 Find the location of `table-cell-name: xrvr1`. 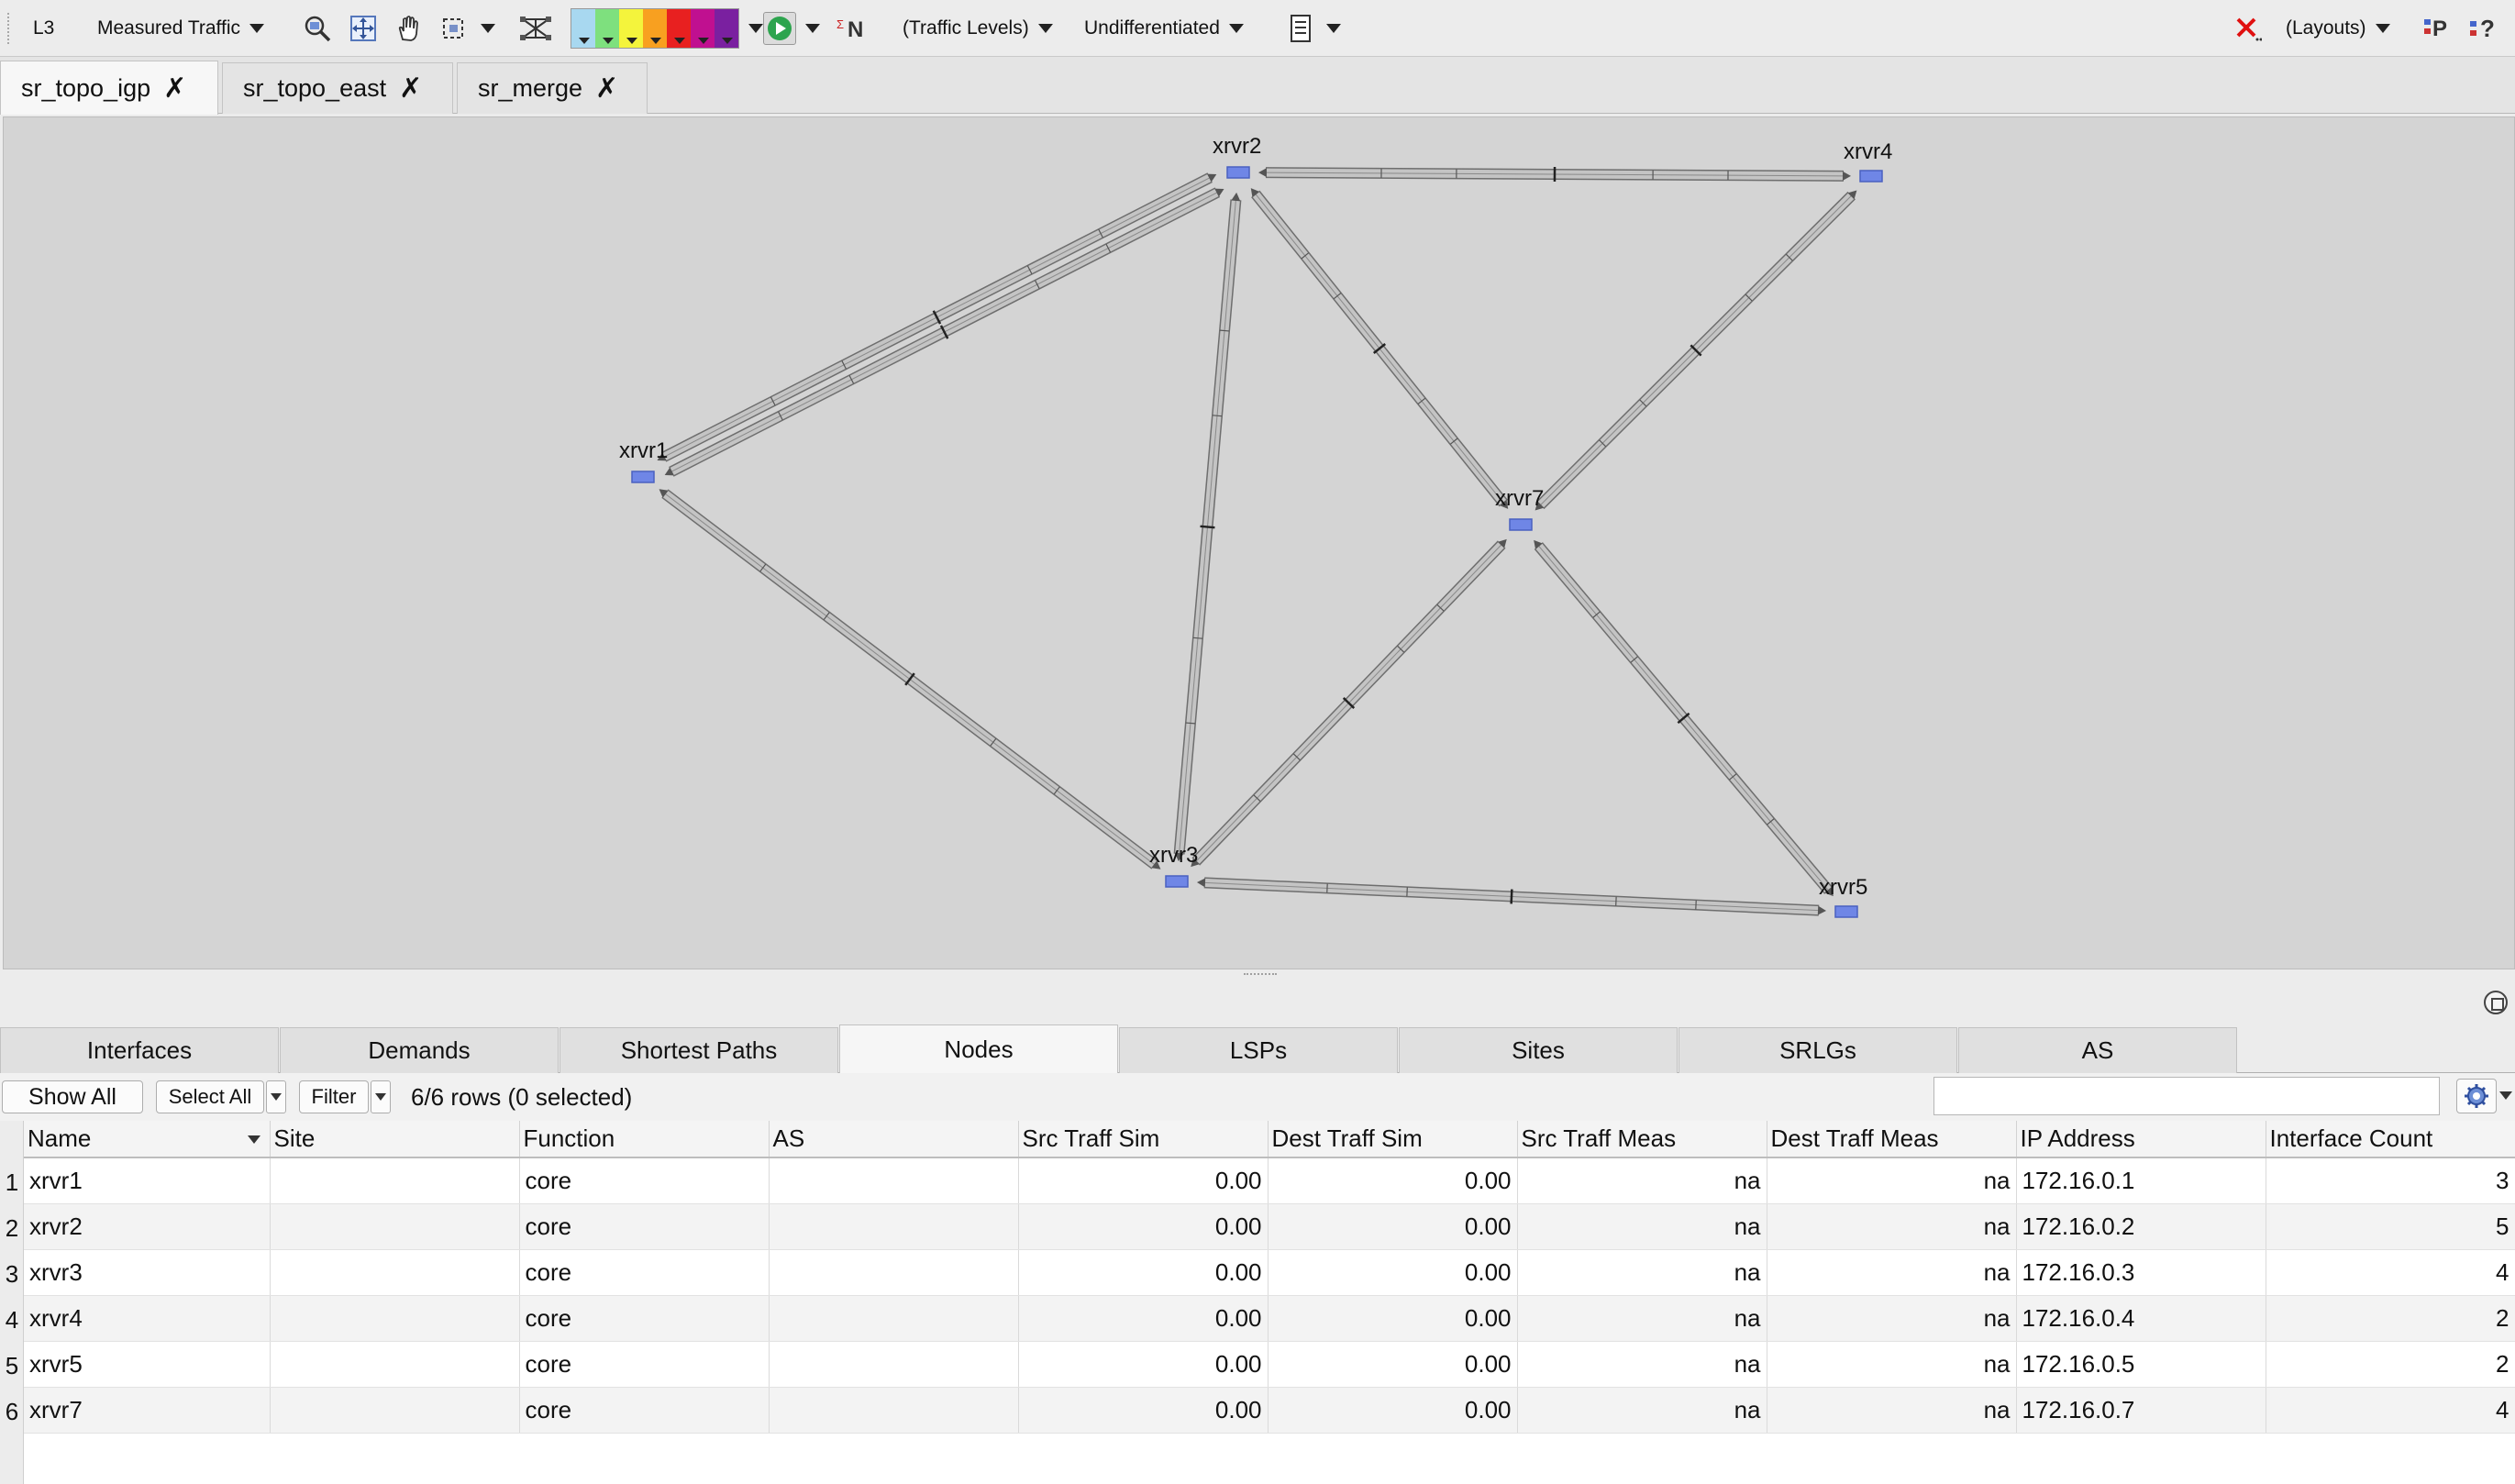

table-cell-name: xrvr1 is located at coordinates (147, 1180).